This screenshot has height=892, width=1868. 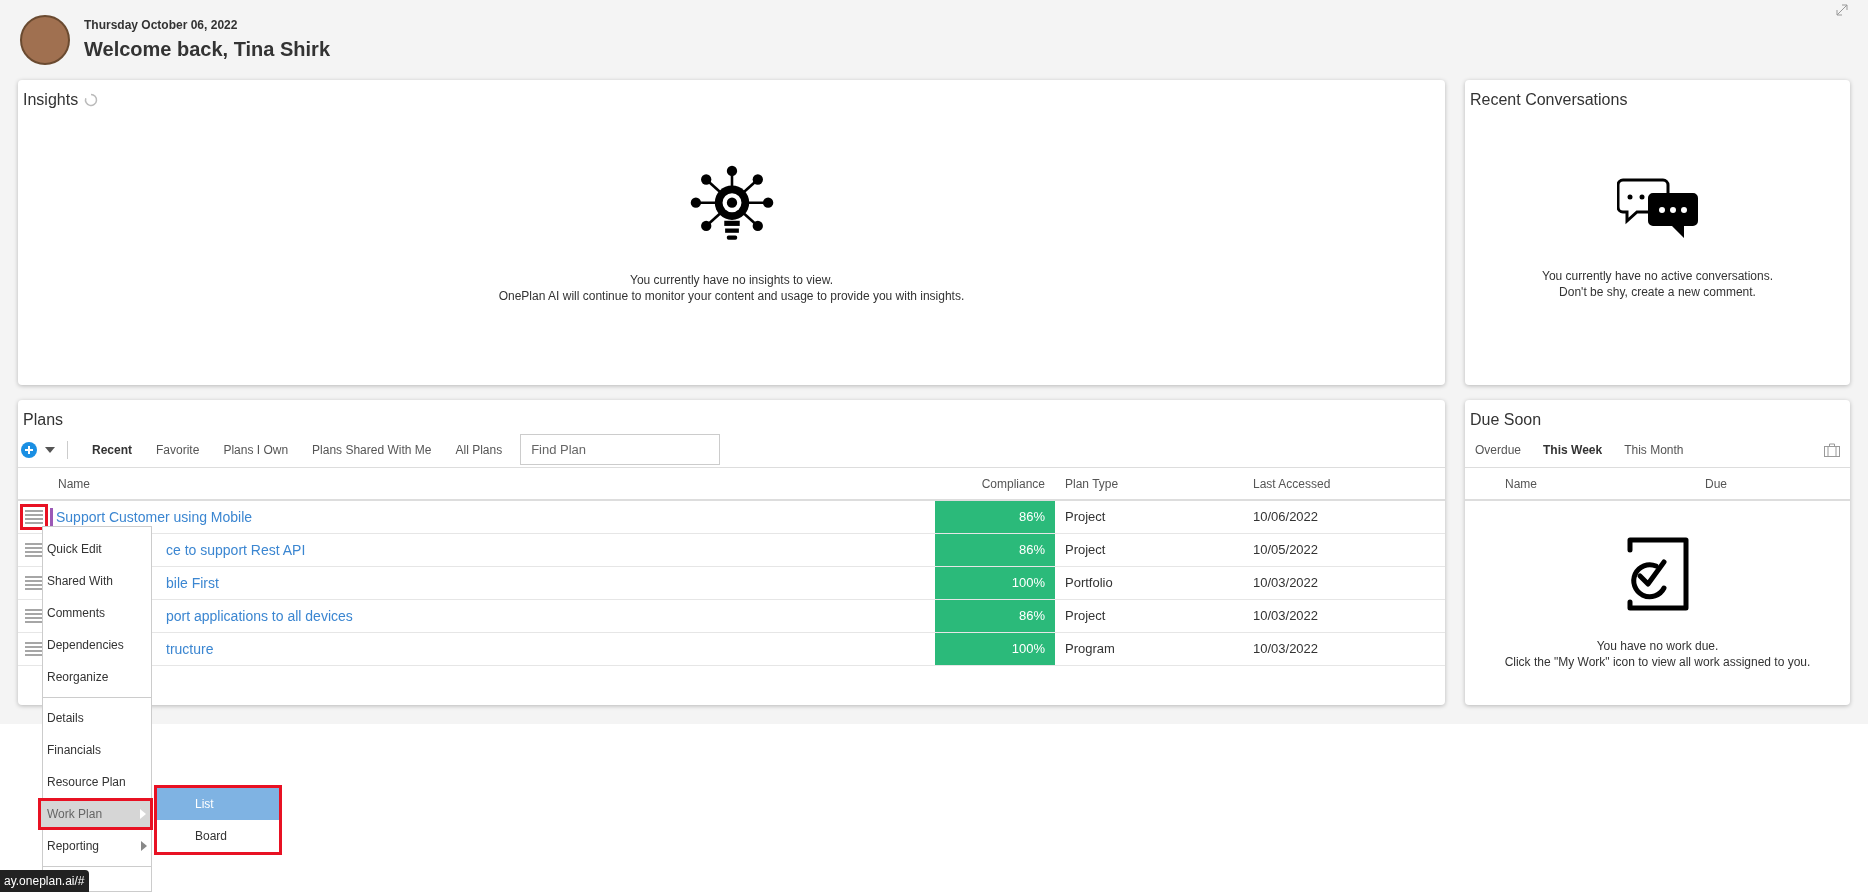 What do you see at coordinates (97, 846) in the screenshot?
I see `menu-item: Reporting` at bounding box center [97, 846].